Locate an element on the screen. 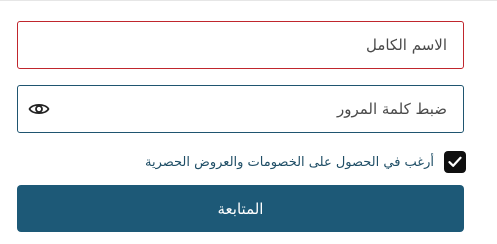  top-divider is located at coordinates (248, 0).